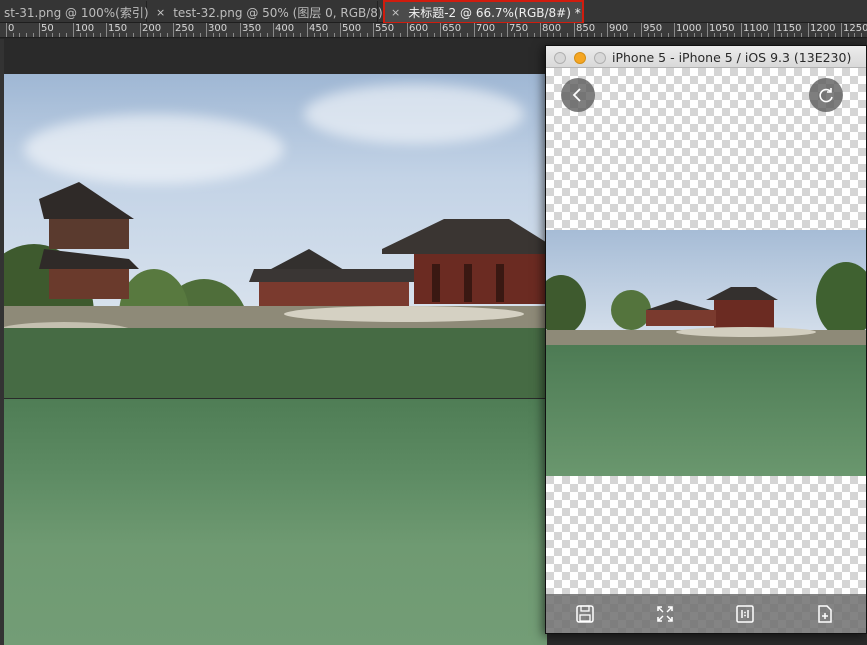 The width and height of the screenshot is (867, 645). I want to click on back-icon, so click(576, 95).